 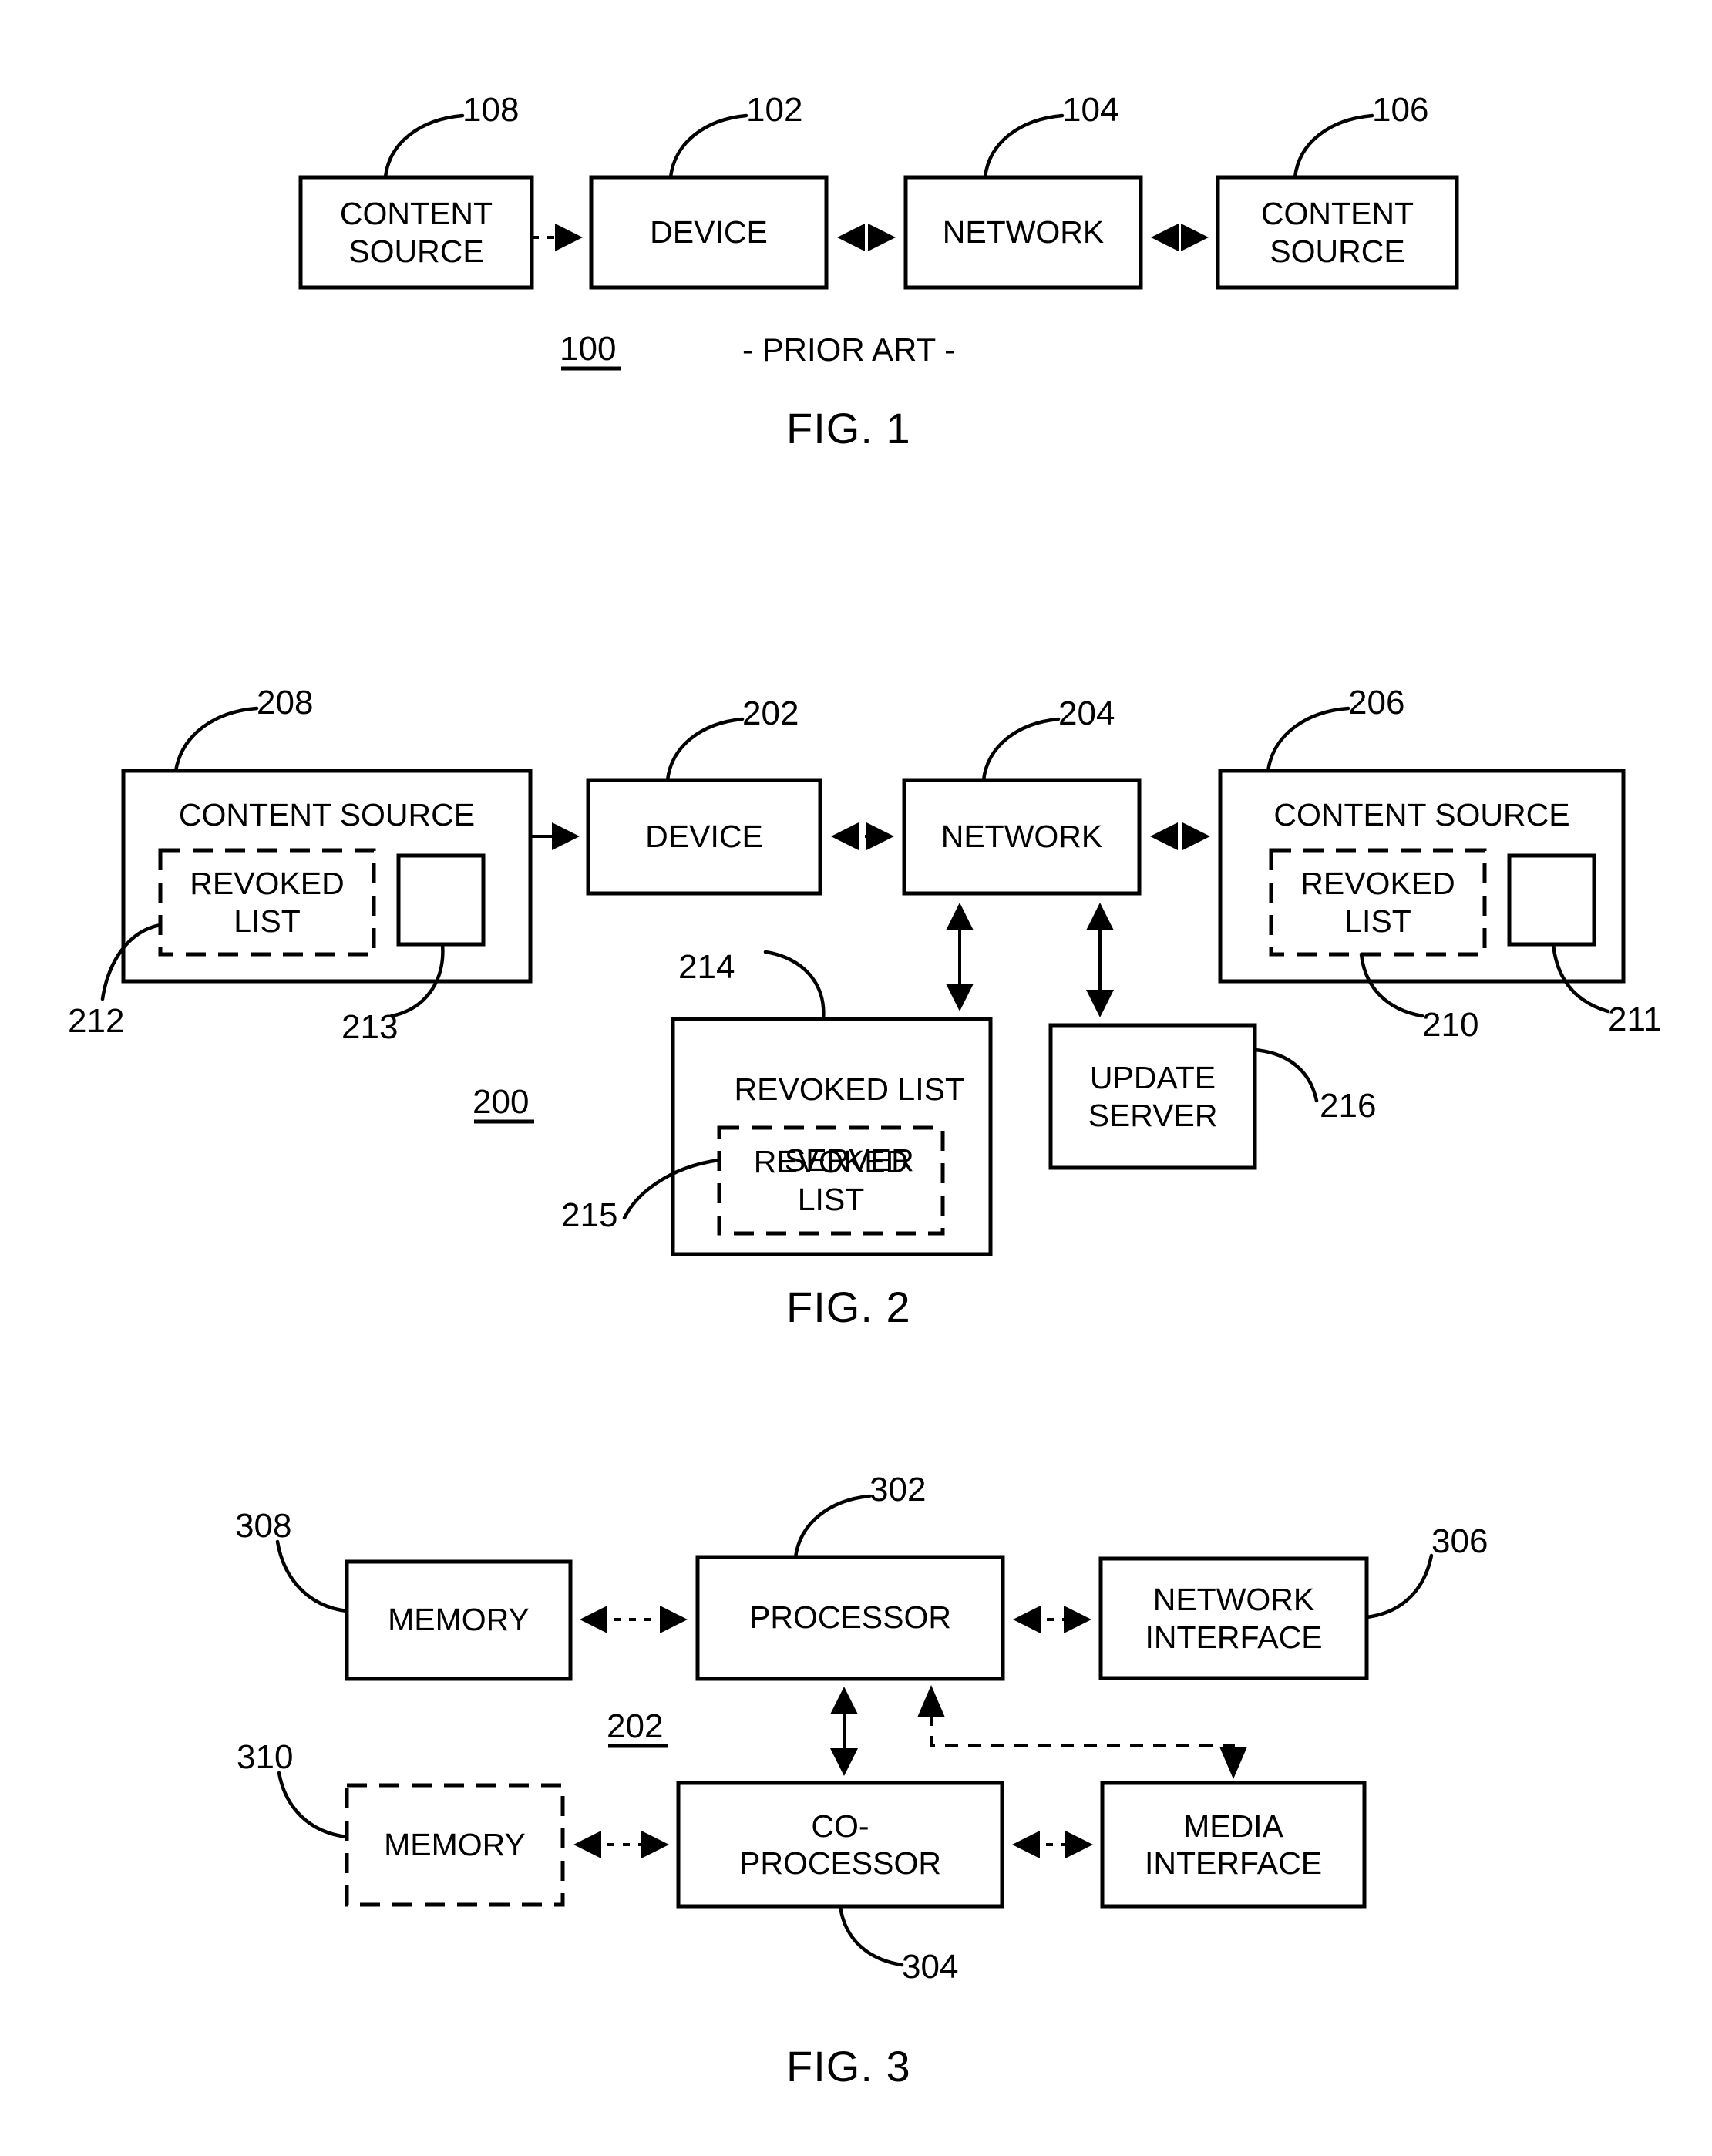 What do you see at coordinates (931, 1967) in the screenshot?
I see `ref-304: 304` at bounding box center [931, 1967].